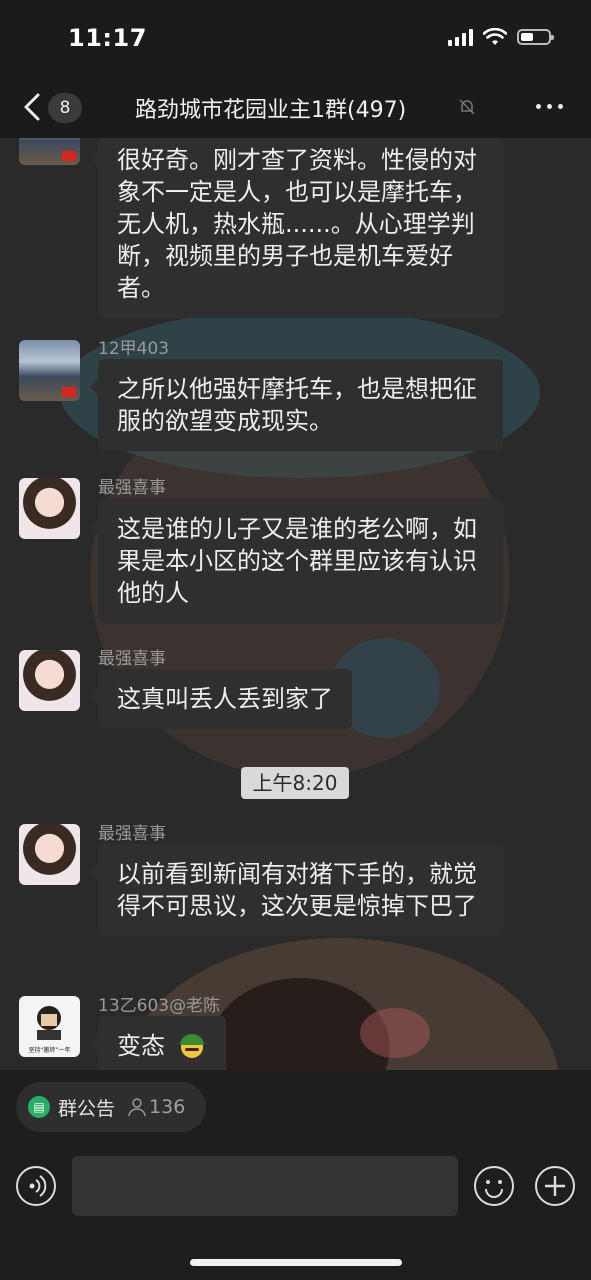 The height and width of the screenshot is (1280, 591). I want to click on chat-header: 8 路劲城市花园业主1群(497), so click(295, 108).